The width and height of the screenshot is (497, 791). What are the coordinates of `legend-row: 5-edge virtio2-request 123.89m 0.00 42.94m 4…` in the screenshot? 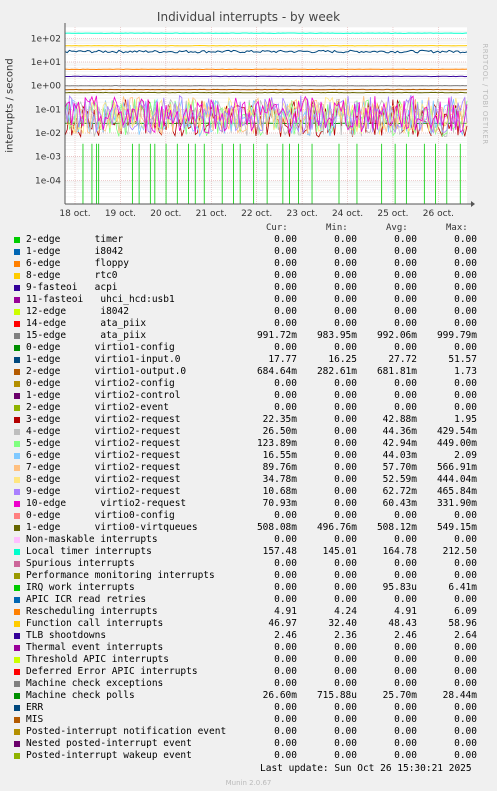 It's located at (248, 444).